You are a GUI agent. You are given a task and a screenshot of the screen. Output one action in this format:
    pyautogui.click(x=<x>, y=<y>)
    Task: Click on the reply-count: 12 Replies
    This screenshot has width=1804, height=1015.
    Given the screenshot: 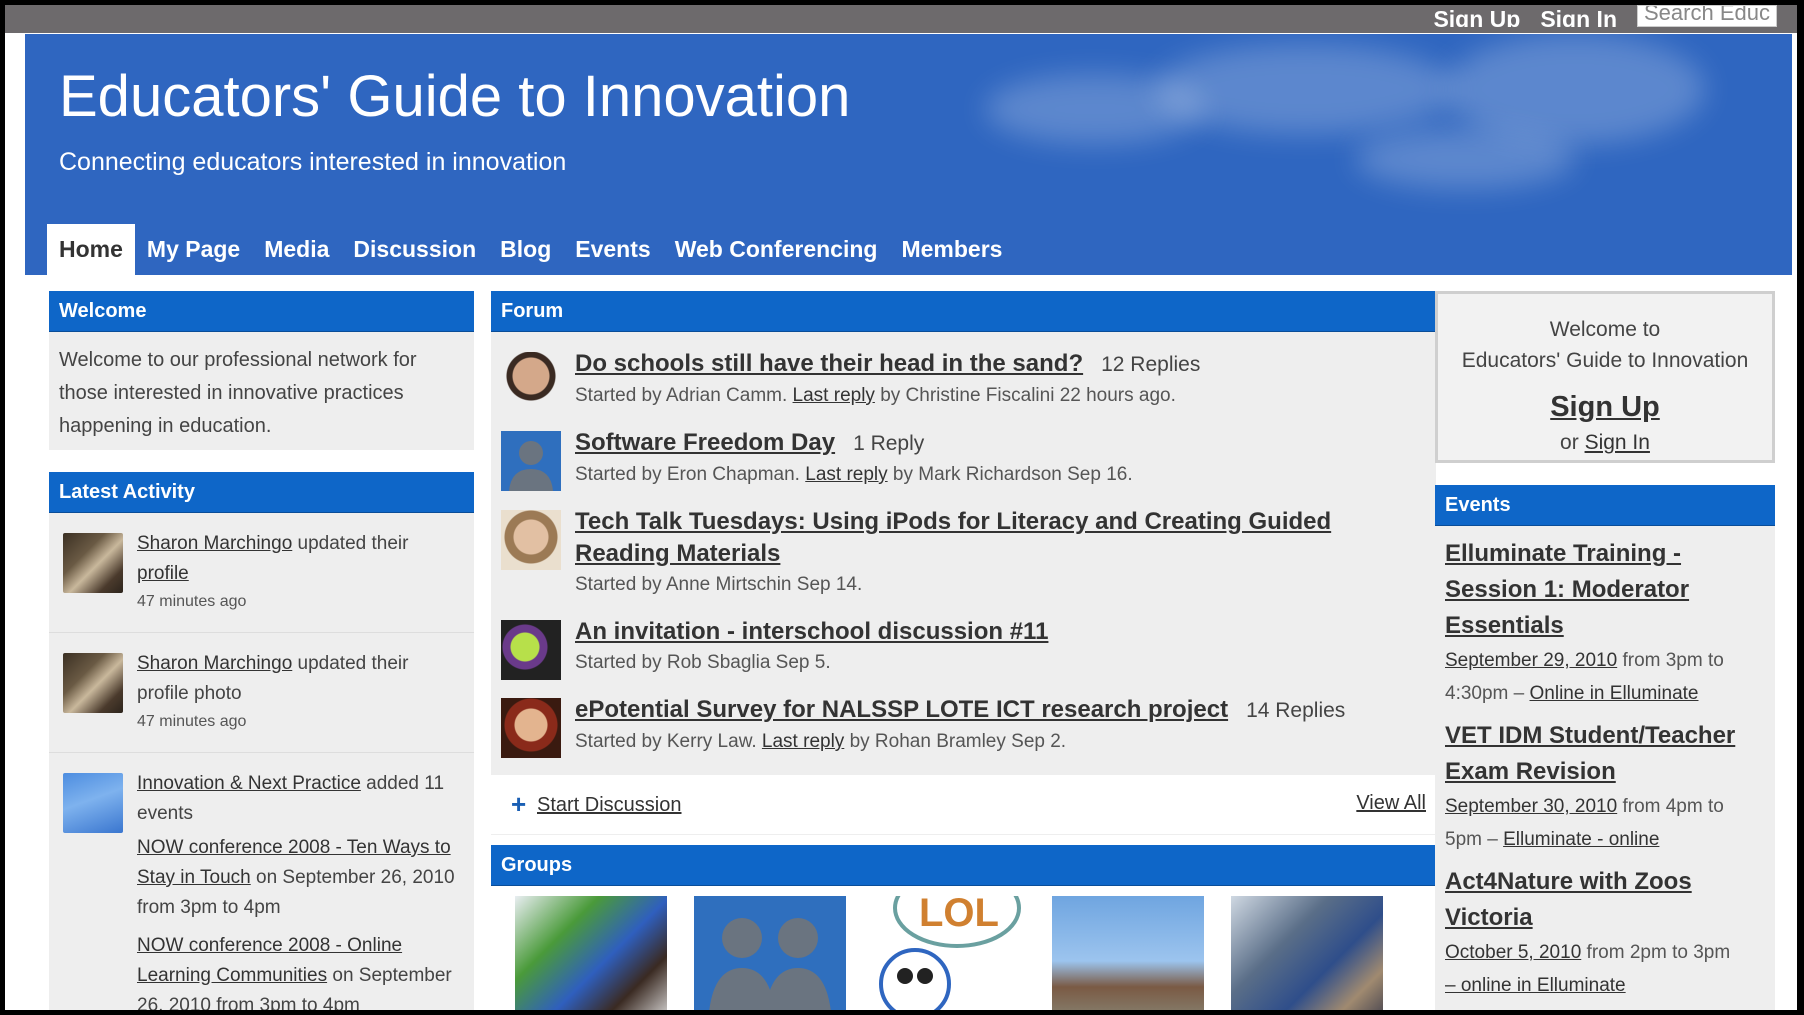 What is the action you would take?
    pyautogui.click(x=1151, y=364)
    